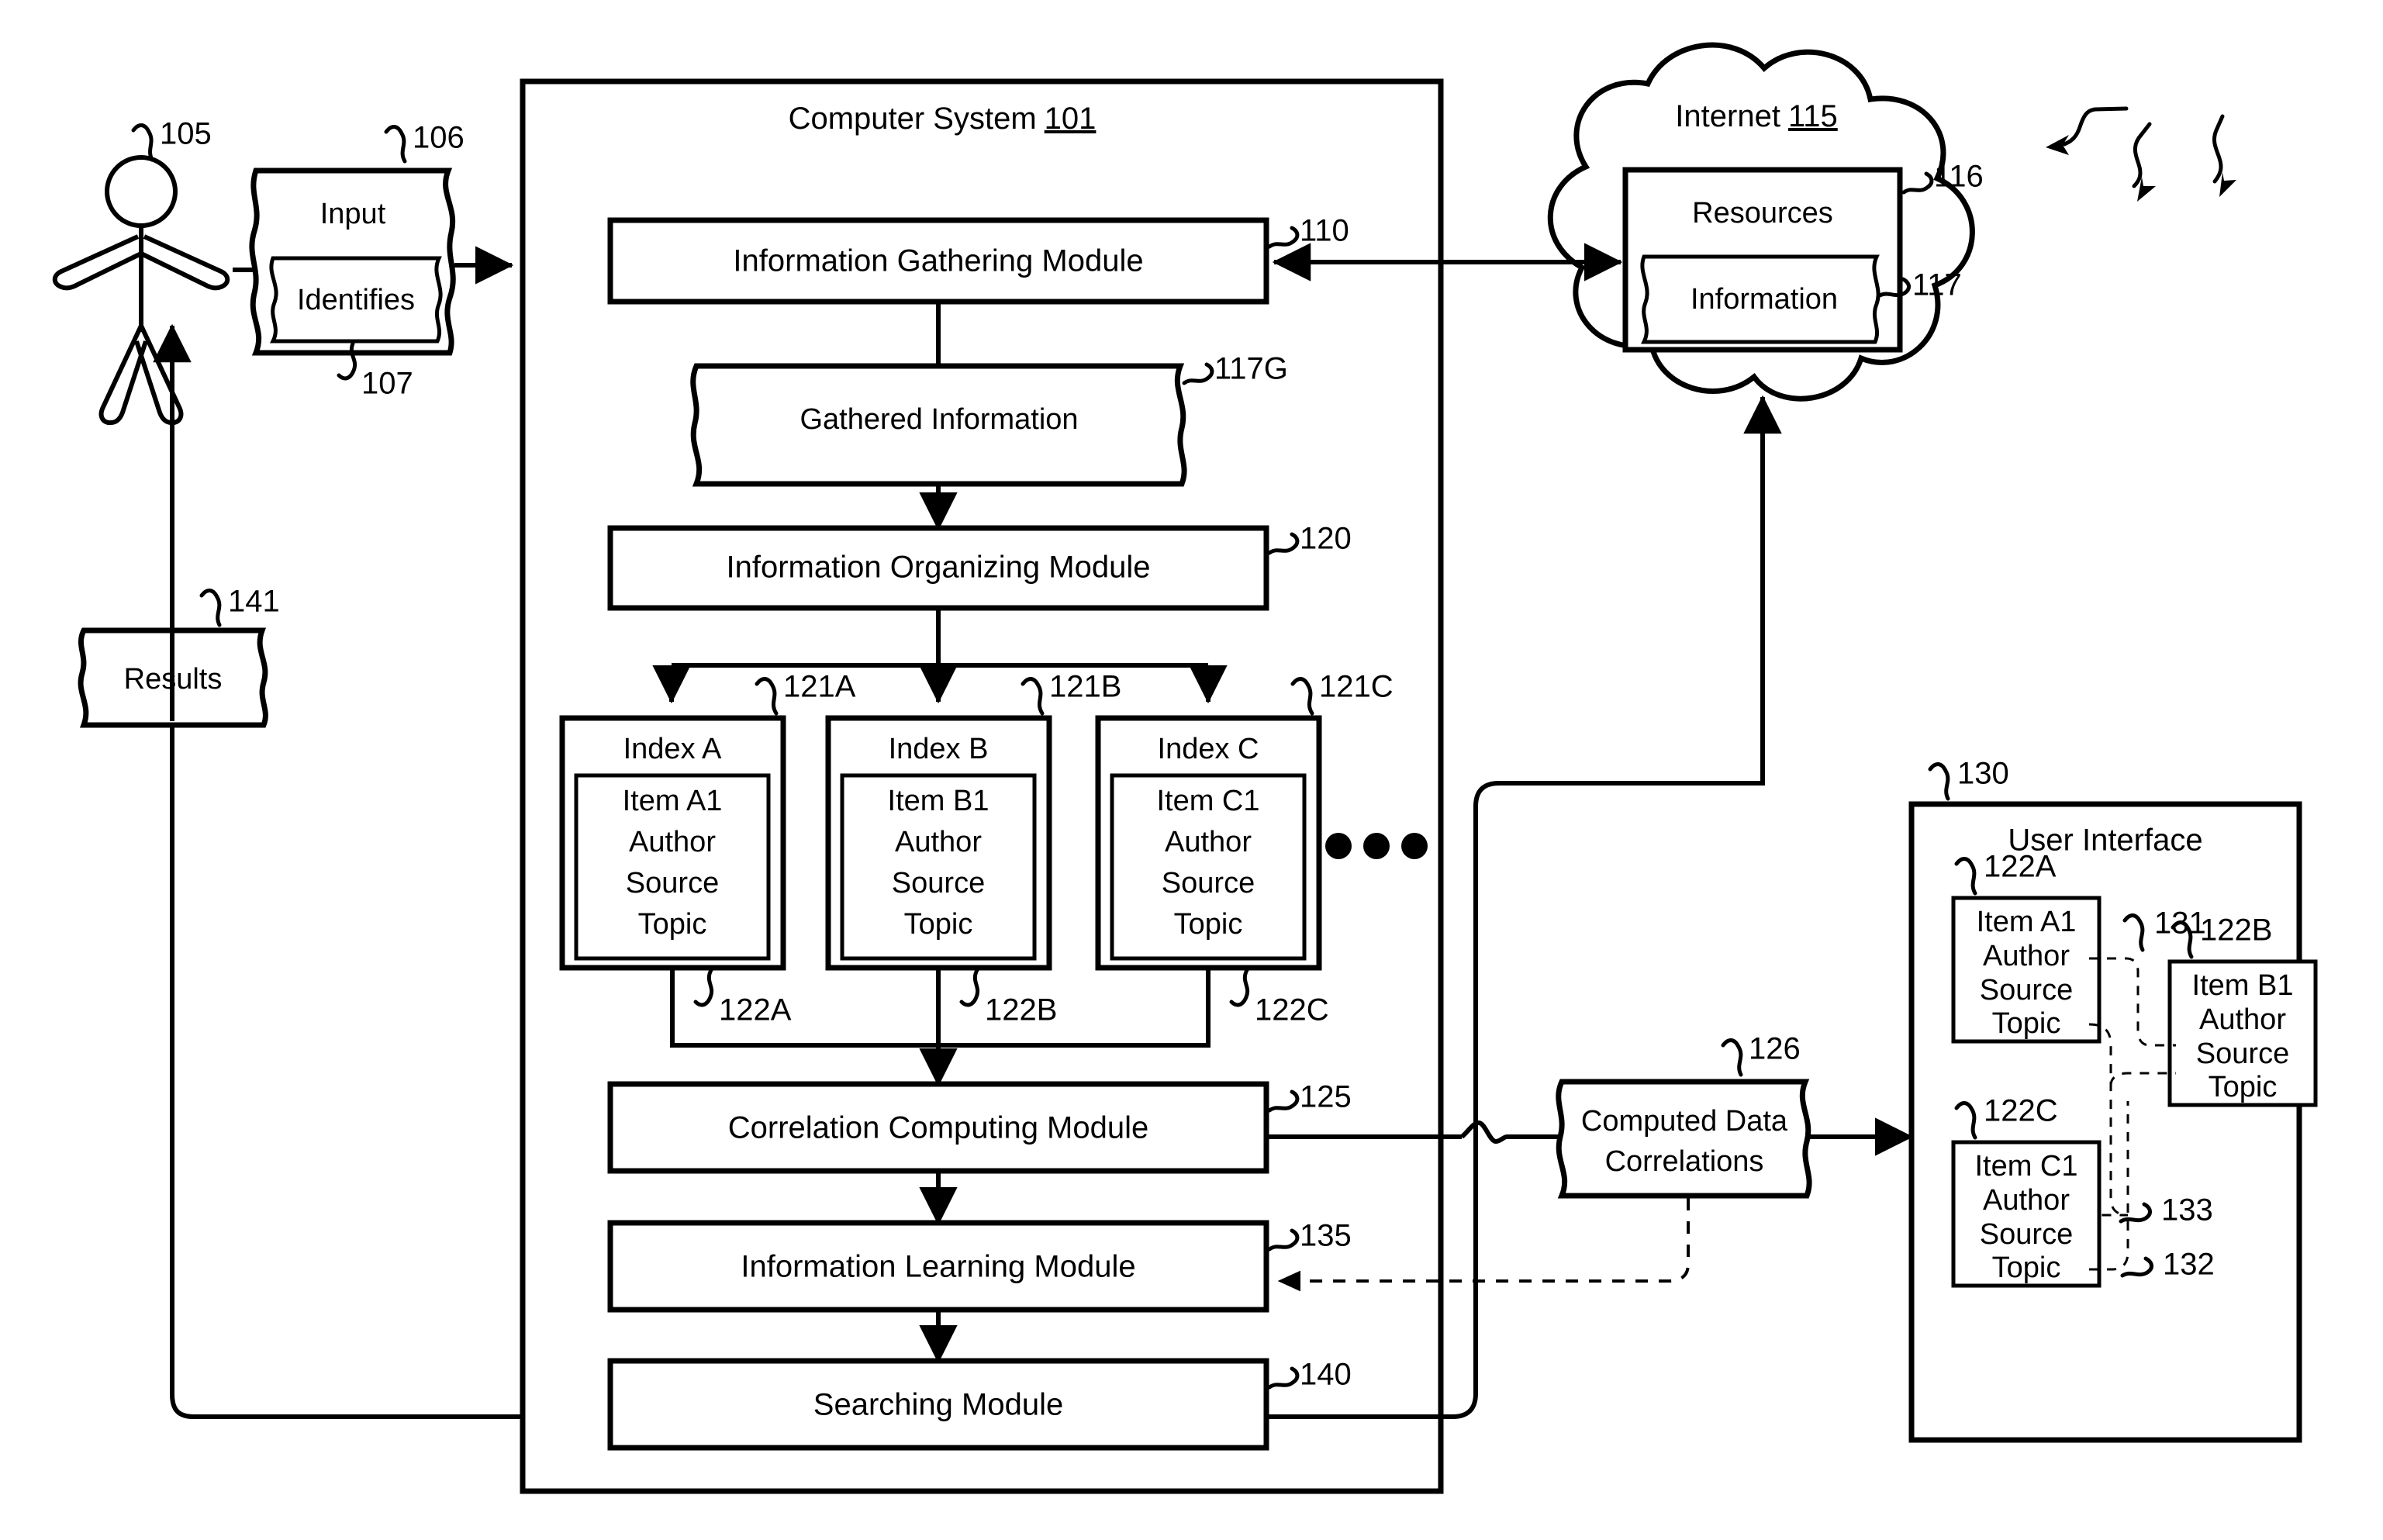  What do you see at coordinates (2189, 1265) in the screenshot?
I see `ref-132: 132` at bounding box center [2189, 1265].